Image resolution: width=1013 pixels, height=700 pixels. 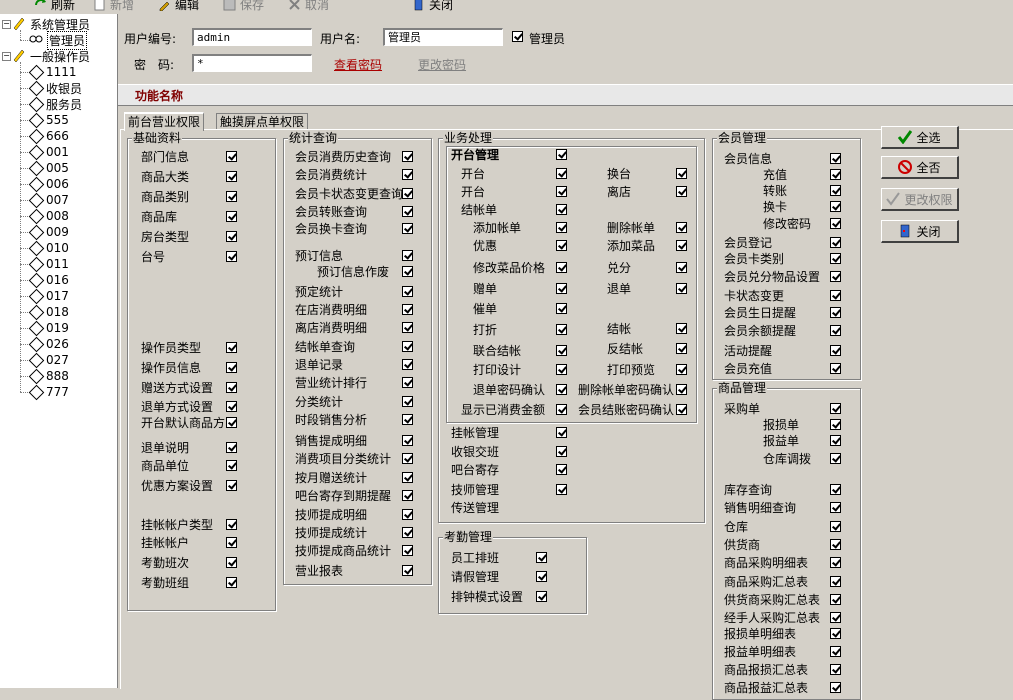 What do you see at coordinates (48, 376) in the screenshot?
I see `tree-item: 888` at bounding box center [48, 376].